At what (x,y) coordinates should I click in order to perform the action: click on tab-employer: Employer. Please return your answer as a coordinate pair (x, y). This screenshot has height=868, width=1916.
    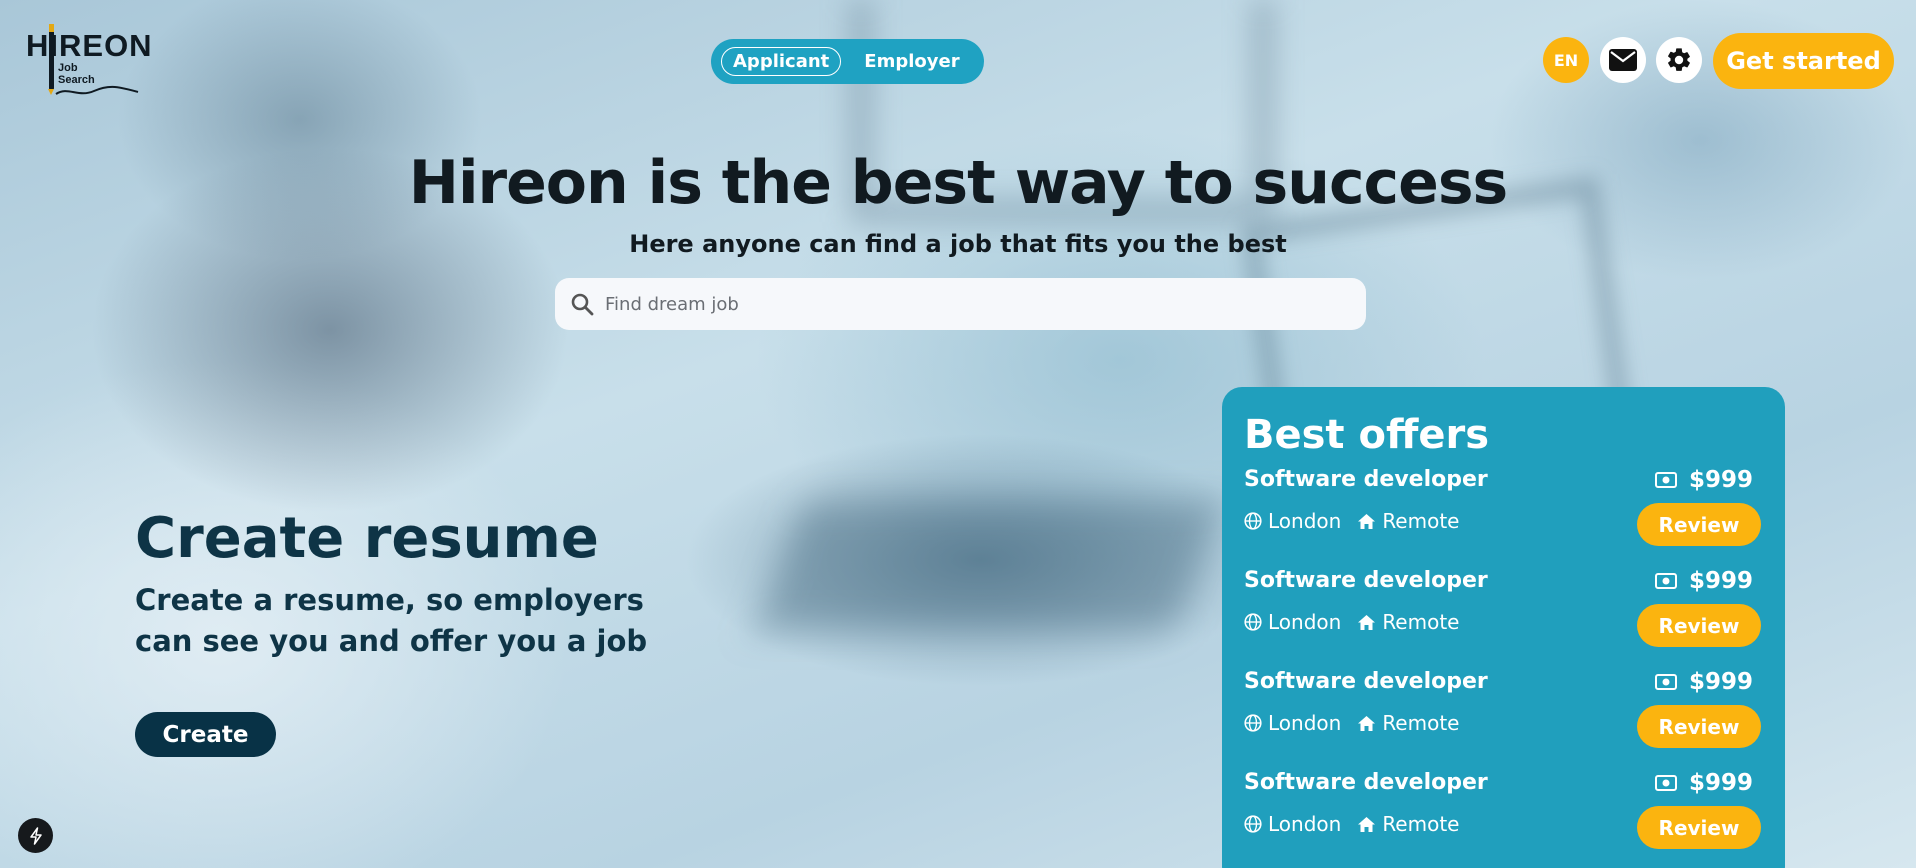
    Looking at the image, I should click on (911, 61).